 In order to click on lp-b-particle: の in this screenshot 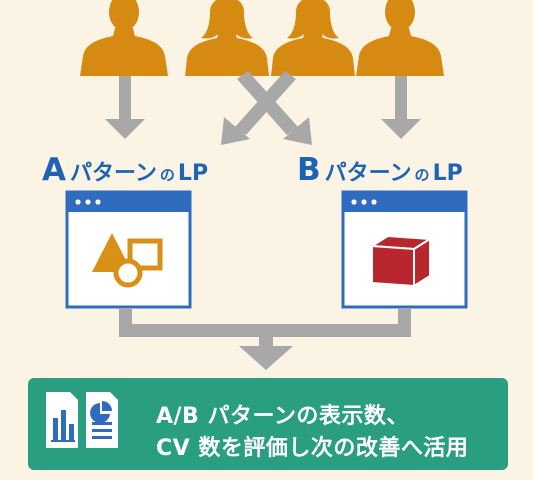, I will do `click(422, 175)`.